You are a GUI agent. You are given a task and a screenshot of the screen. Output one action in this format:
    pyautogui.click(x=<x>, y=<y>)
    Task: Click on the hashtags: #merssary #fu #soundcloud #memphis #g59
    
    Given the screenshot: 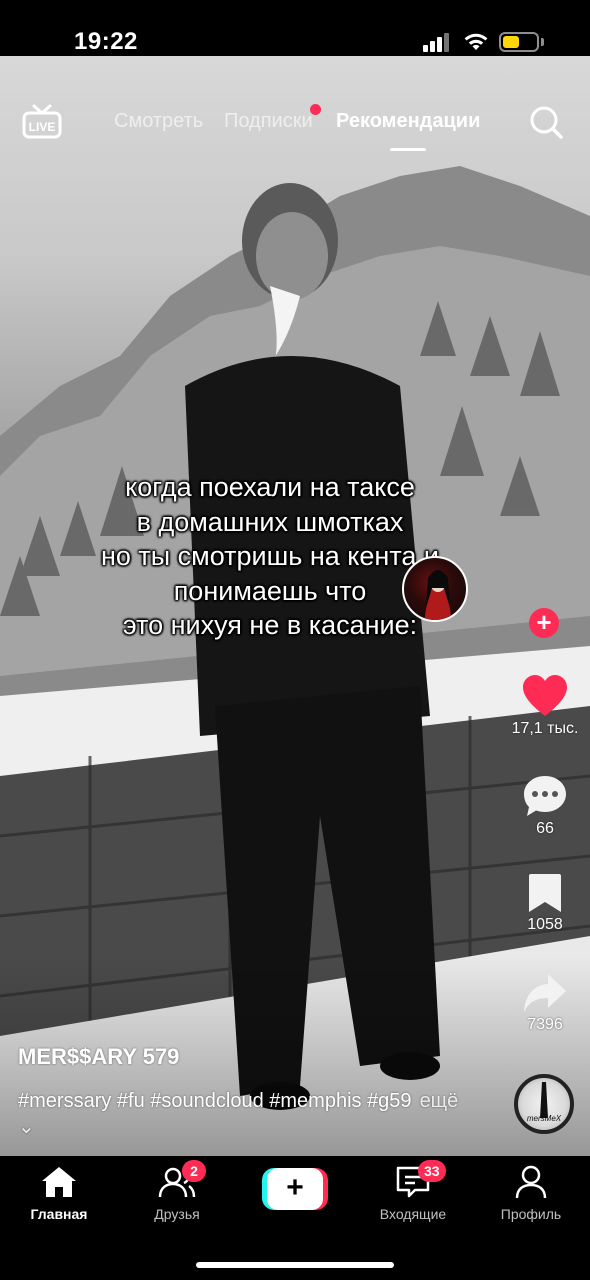 What is the action you would take?
    pyautogui.click(x=215, y=1101)
    